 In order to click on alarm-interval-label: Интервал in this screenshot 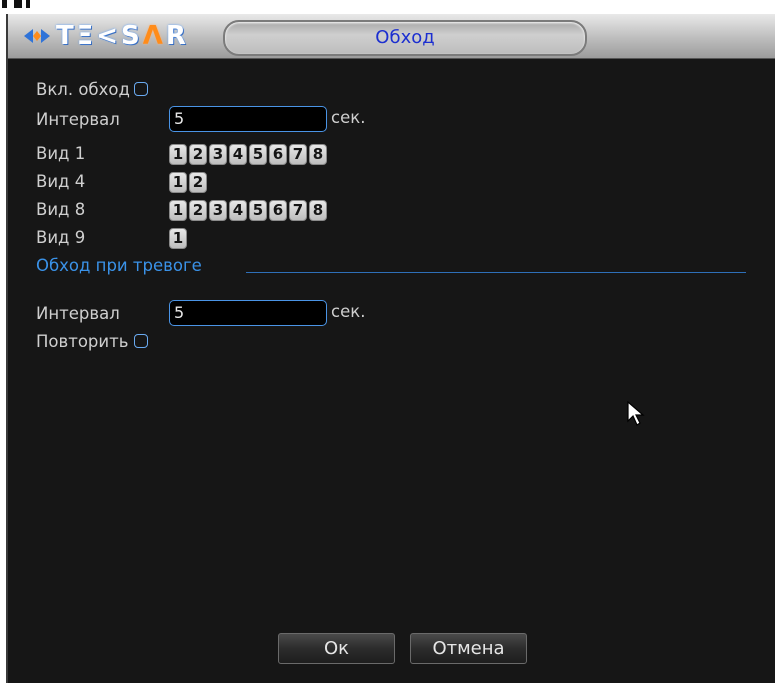, I will do `click(78, 313)`.